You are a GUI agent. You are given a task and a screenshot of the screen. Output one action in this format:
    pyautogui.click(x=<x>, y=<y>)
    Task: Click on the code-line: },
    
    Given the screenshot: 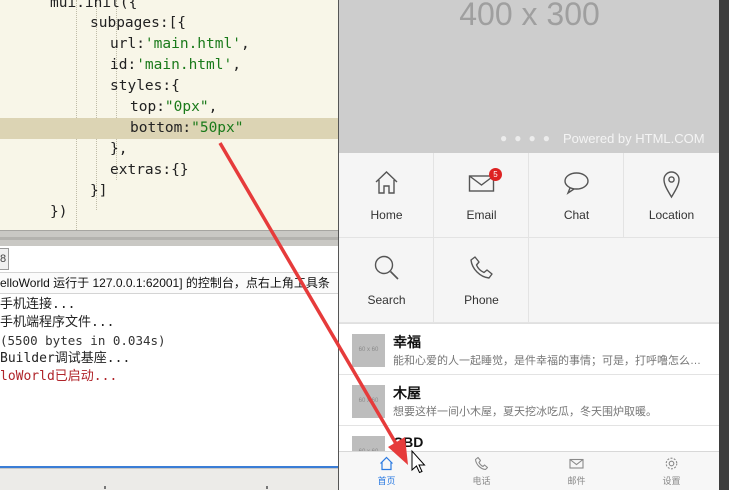 What is the action you would take?
    pyautogui.click(x=119, y=149)
    